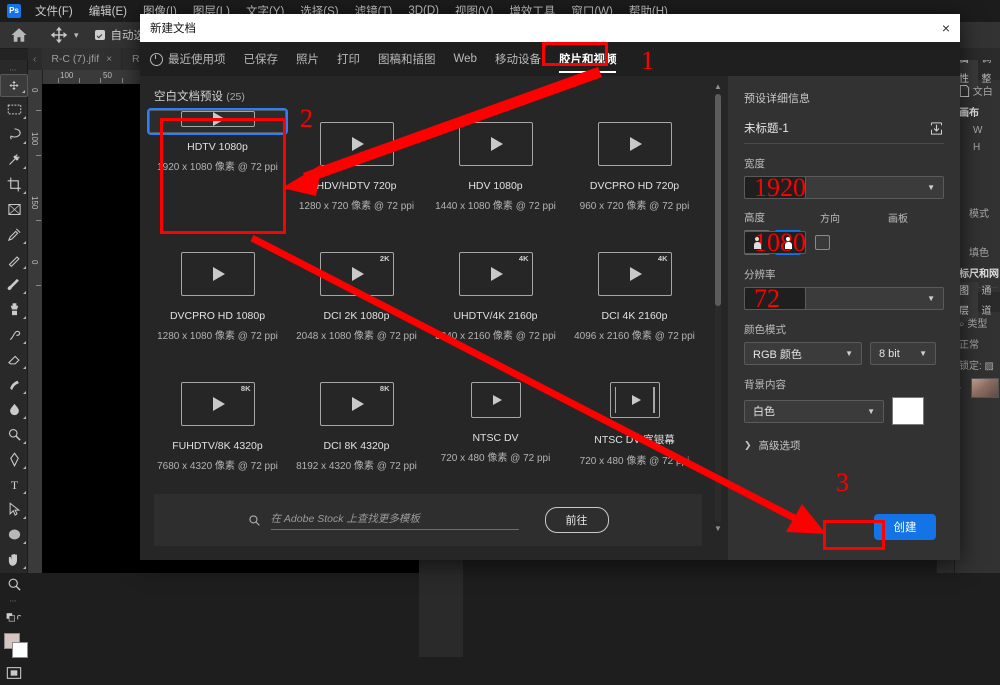  Describe the element at coordinates (100, 35) in the screenshot. I see `auto-select-checkbox` at that location.